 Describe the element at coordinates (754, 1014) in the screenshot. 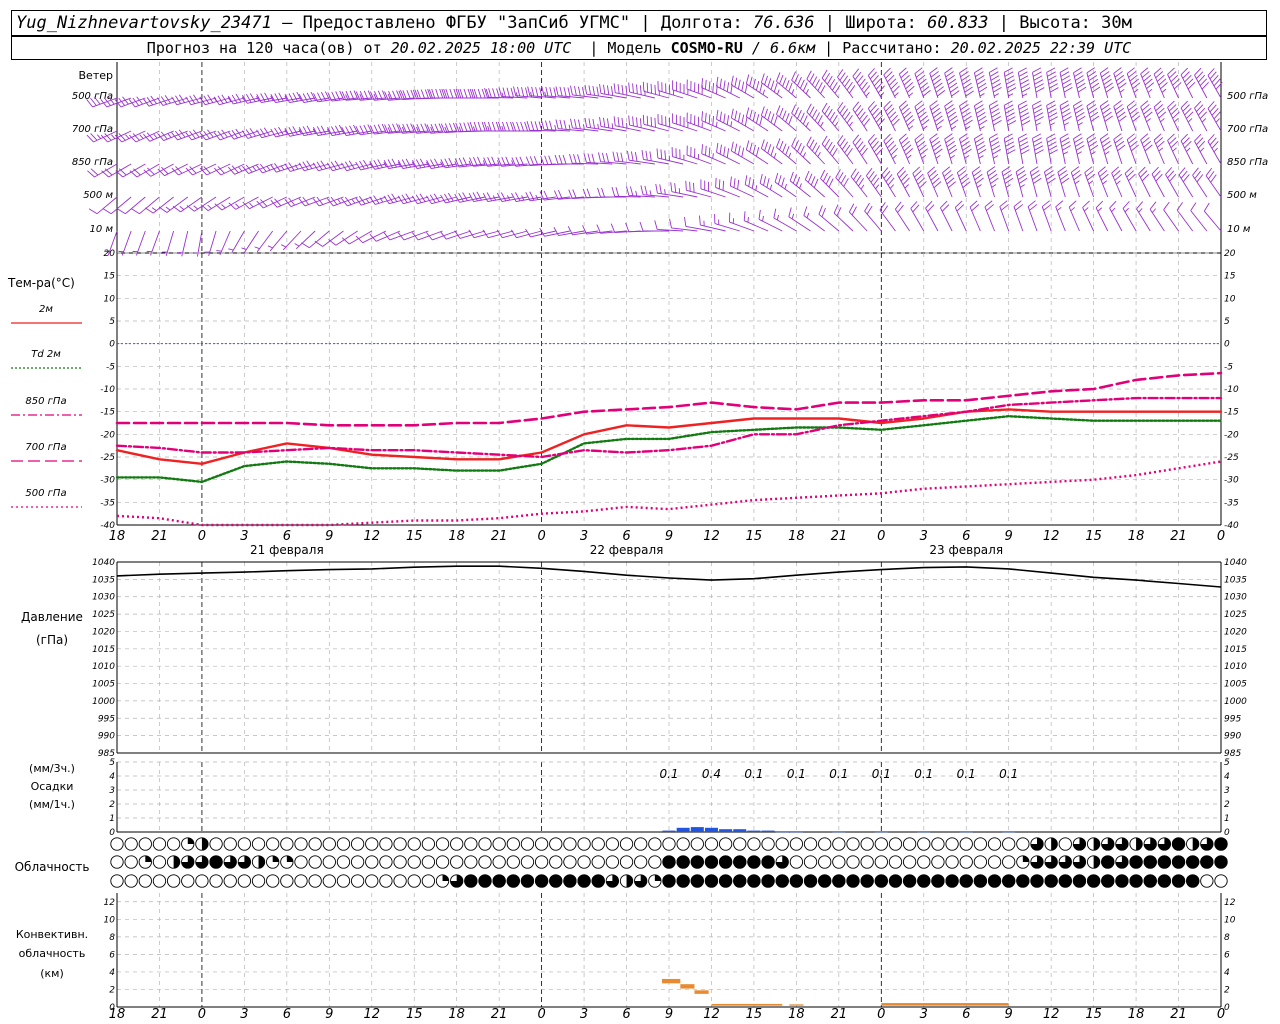

I see `conv-hour-label: 15` at that location.